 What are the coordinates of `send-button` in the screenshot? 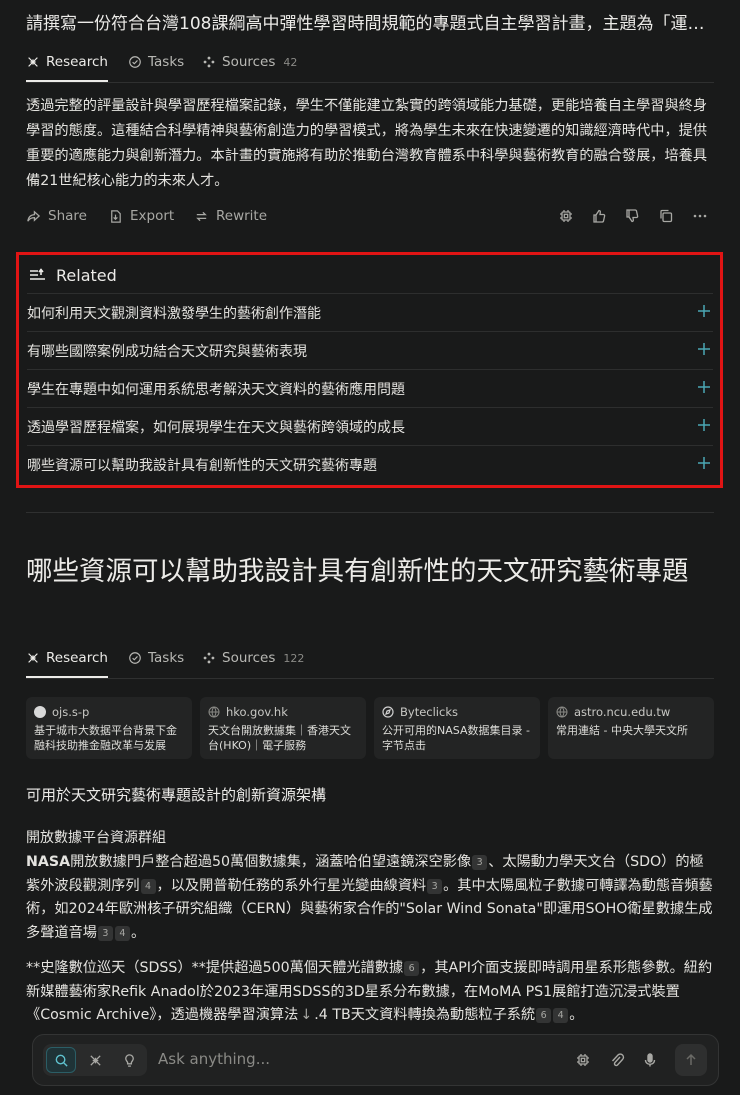 It's located at (691, 1060).